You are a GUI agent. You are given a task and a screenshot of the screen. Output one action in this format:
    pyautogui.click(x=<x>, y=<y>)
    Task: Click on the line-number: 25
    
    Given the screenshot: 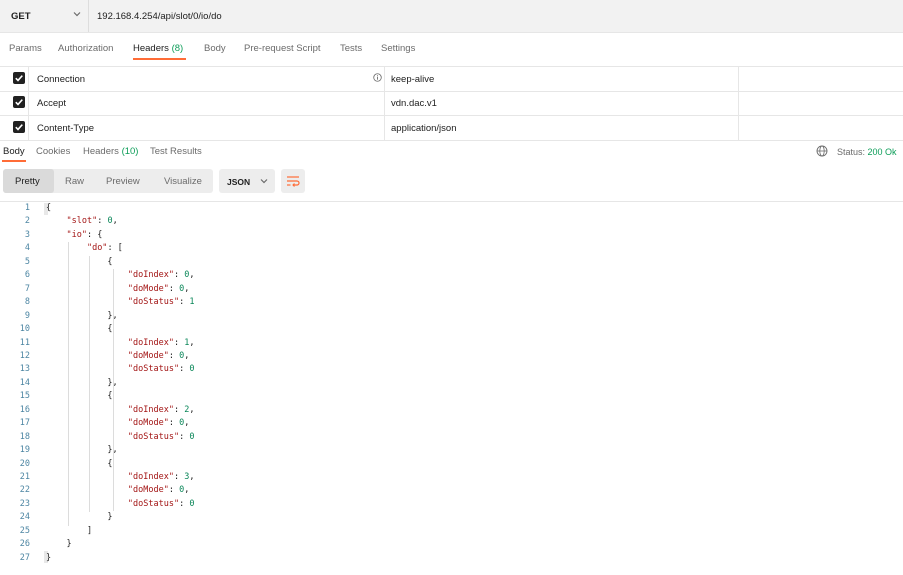 What is the action you would take?
    pyautogui.click(x=24, y=530)
    